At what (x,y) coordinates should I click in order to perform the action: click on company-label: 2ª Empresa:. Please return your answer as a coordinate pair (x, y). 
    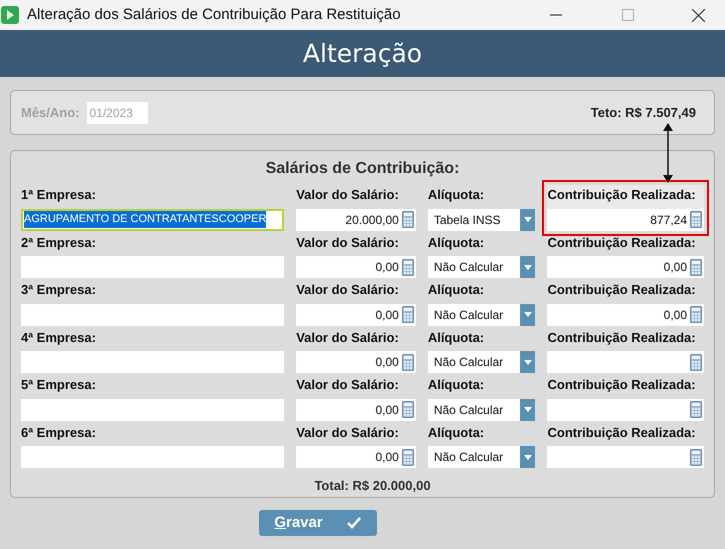
    Looking at the image, I should click on (59, 243).